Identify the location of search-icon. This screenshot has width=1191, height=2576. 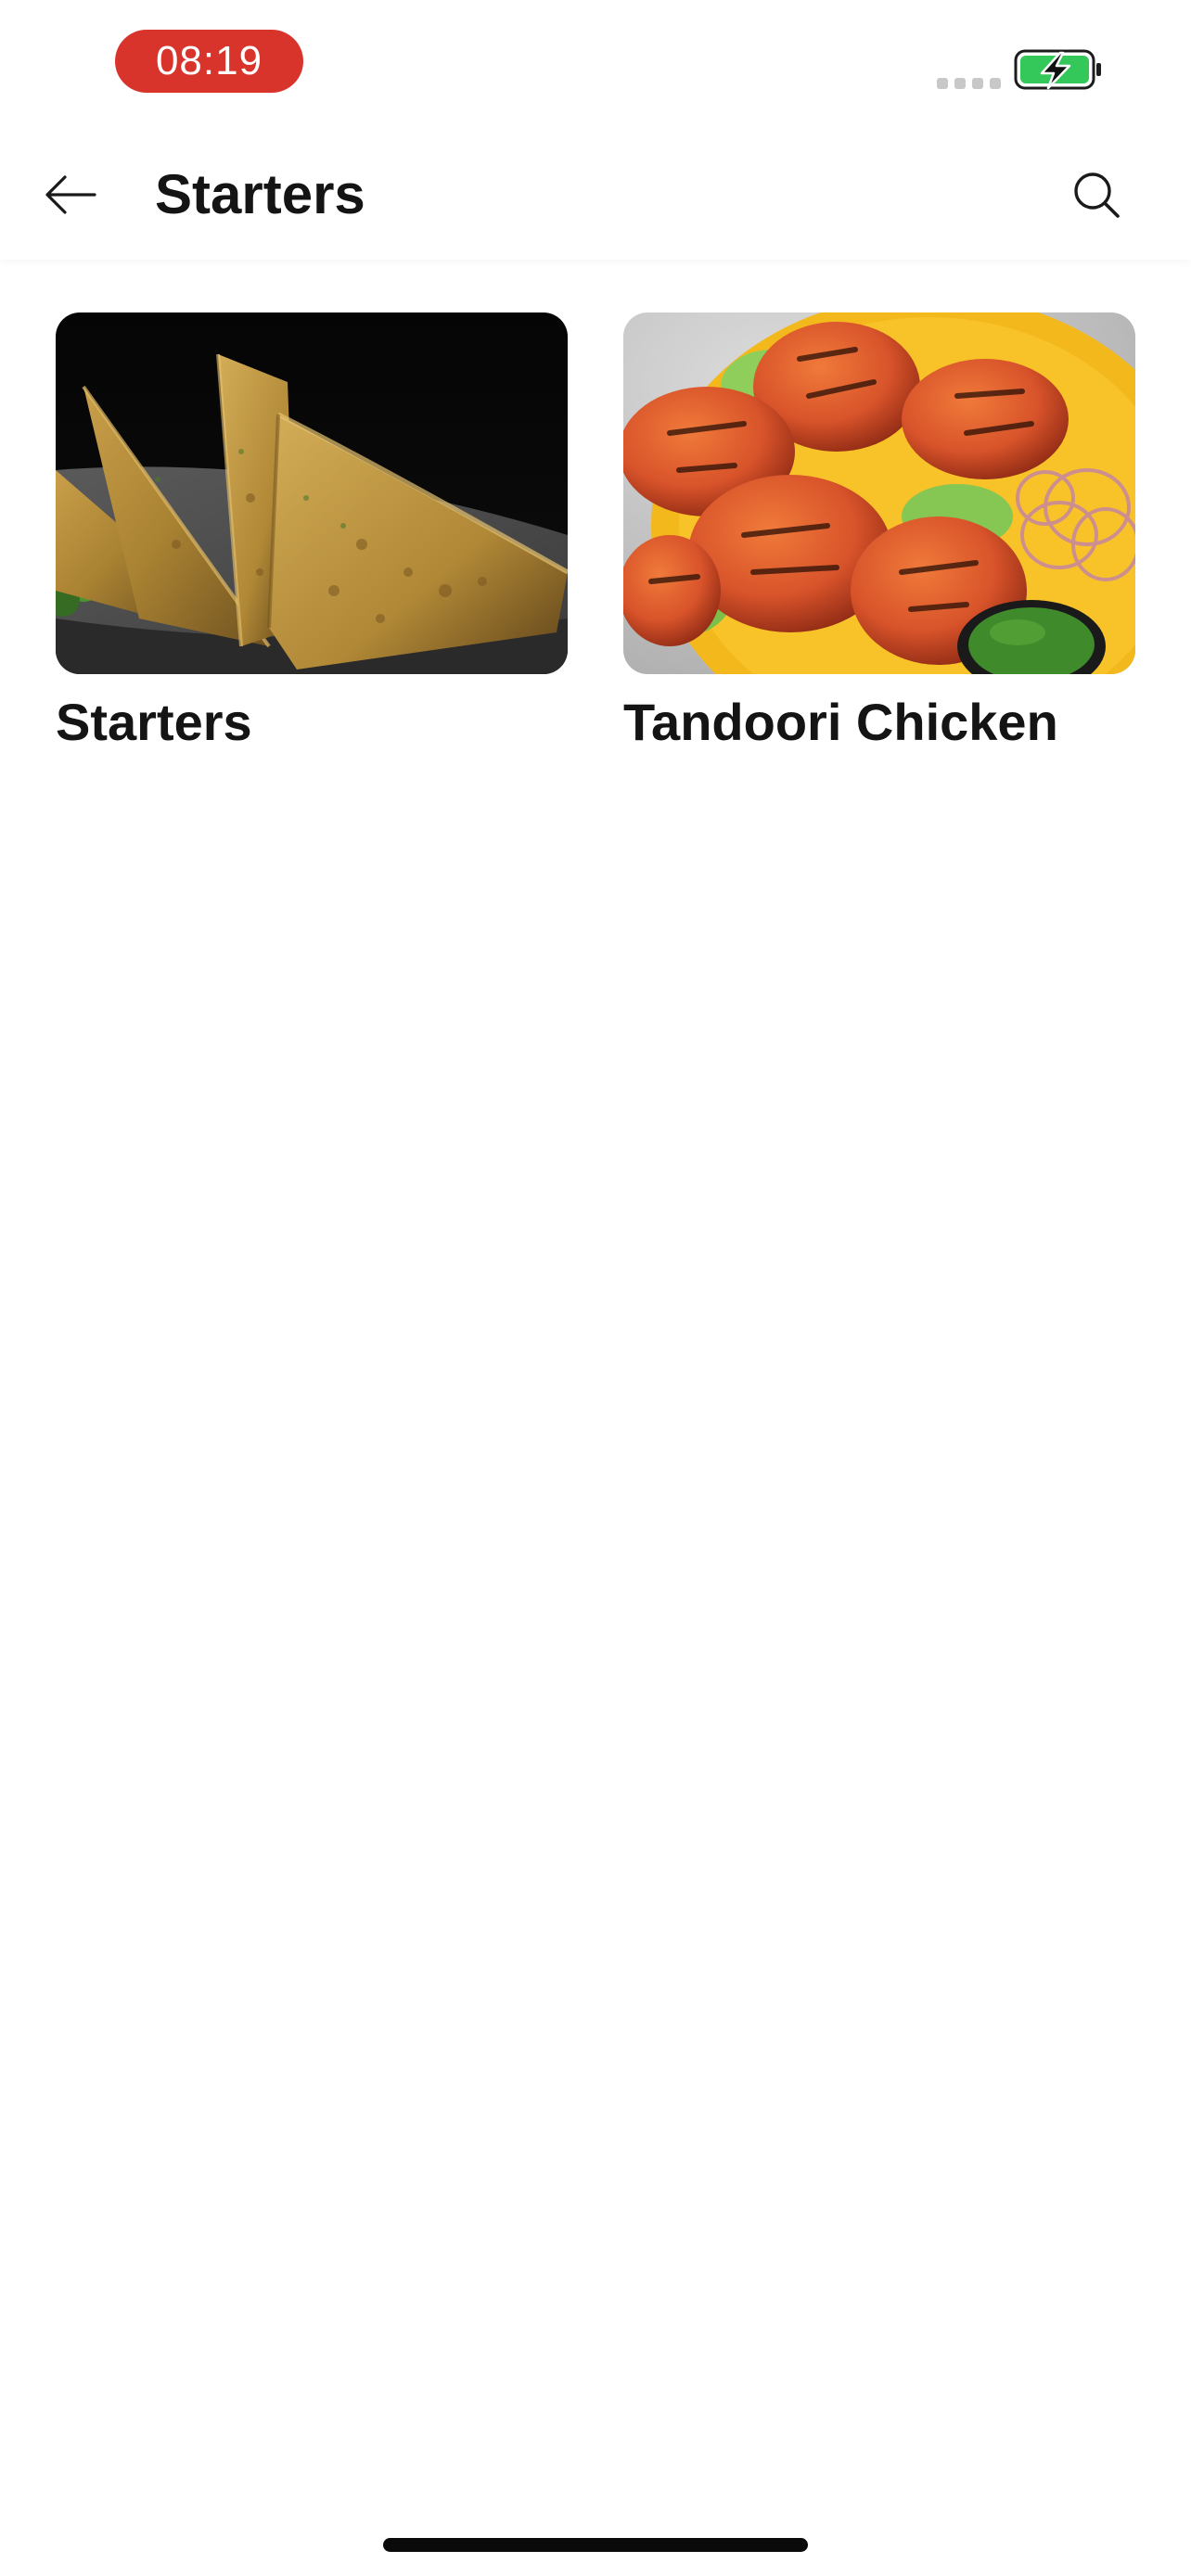
(1097, 195).